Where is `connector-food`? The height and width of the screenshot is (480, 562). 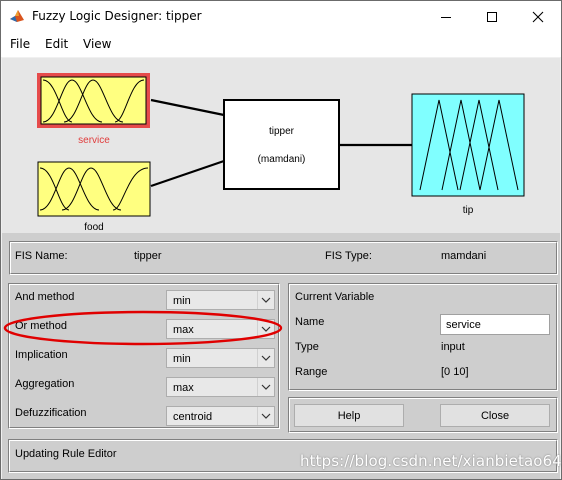
connector-food is located at coordinates (187, 173).